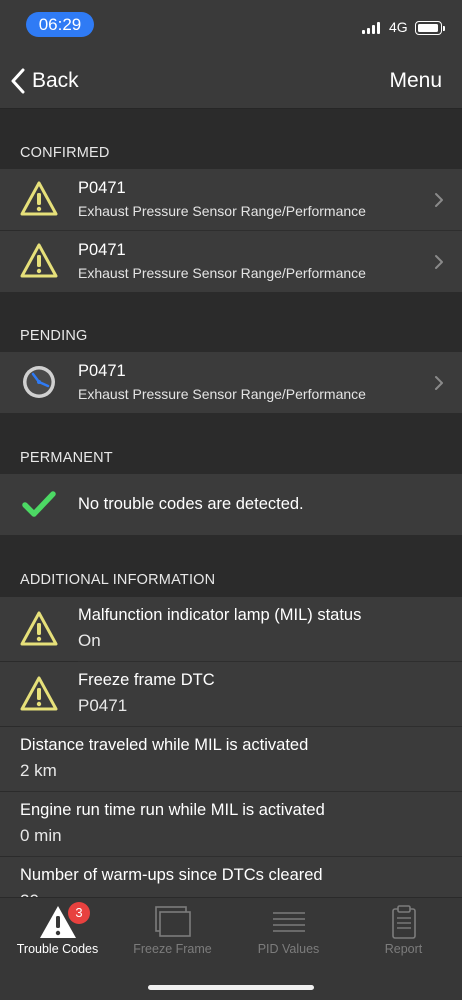  I want to click on back-button: Back, so click(44, 81).